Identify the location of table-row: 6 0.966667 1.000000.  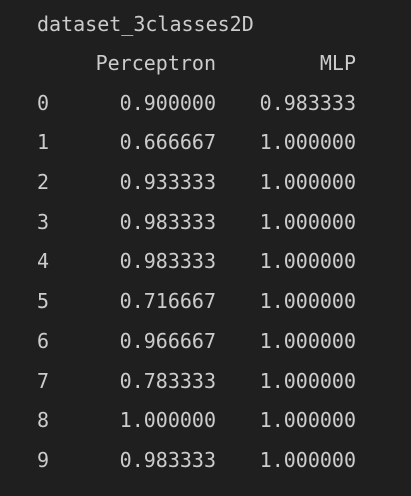
(205, 348).